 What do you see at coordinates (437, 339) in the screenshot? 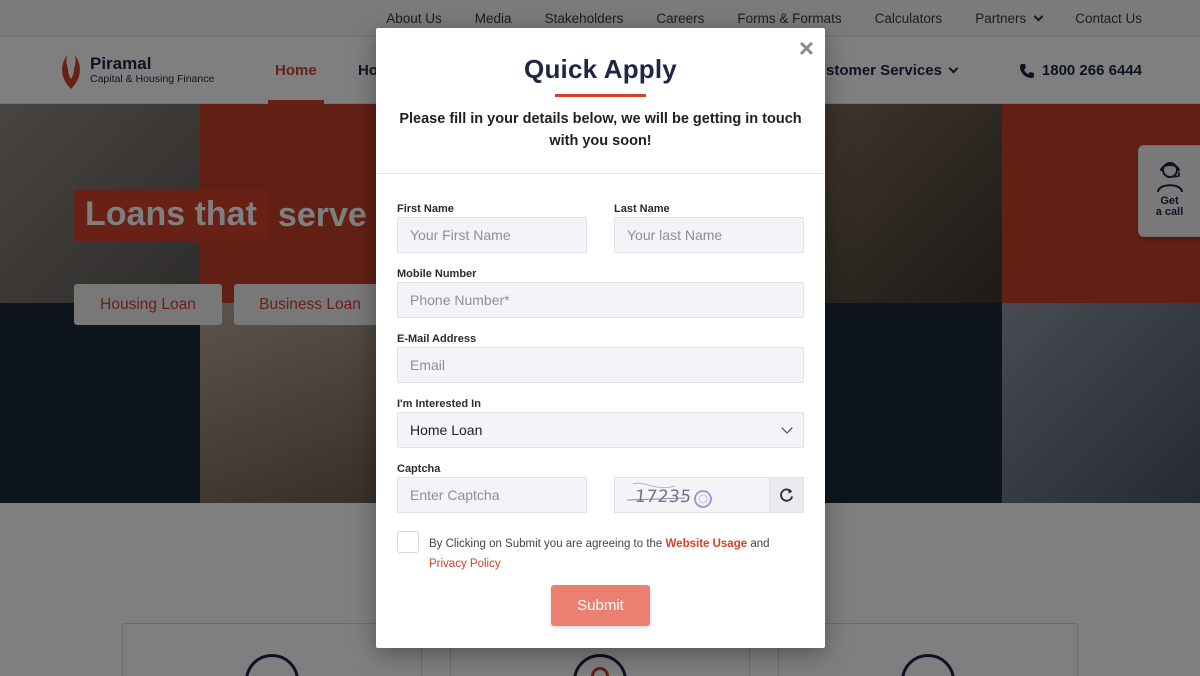
I see `email-label: E-Mail Address` at bounding box center [437, 339].